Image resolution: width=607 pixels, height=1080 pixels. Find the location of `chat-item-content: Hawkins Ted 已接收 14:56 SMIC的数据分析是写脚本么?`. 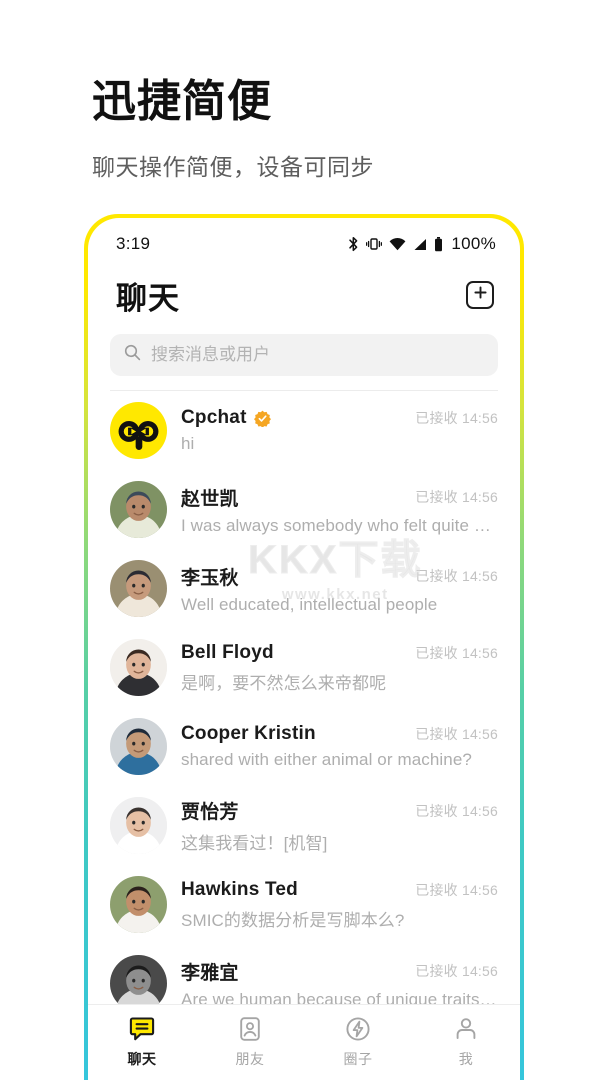

chat-item-content: Hawkins Ted 已接收 14:56 SMIC的数据分析是写脚本么? is located at coordinates (339, 905).